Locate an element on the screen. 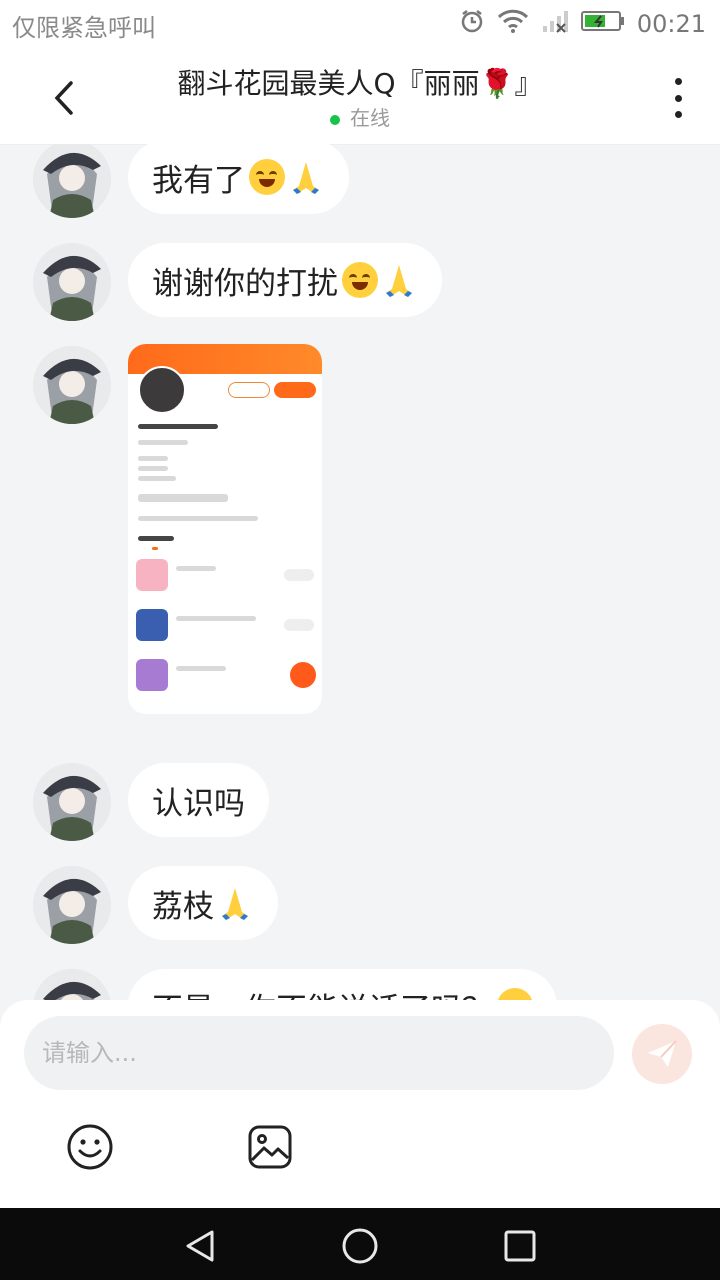 The image size is (720, 1280). more-options-button is located at coordinates (678, 98).